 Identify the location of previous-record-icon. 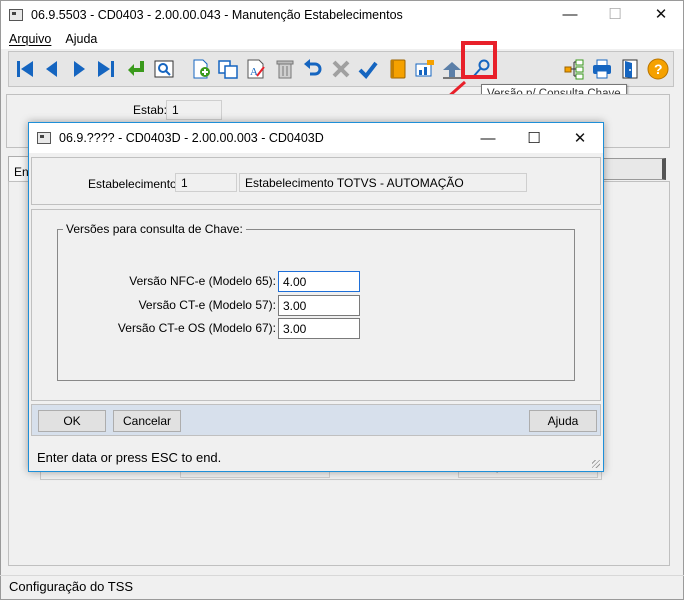
(52, 69).